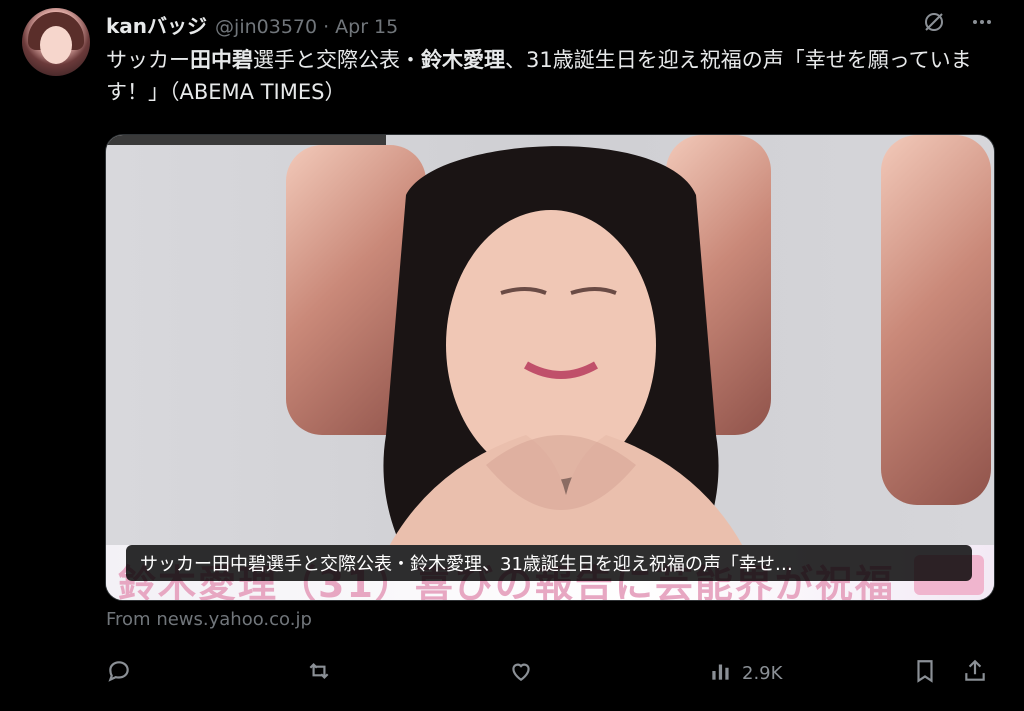  Describe the element at coordinates (934, 22) in the screenshot. I see `no-slash-circle-icon` at that location.